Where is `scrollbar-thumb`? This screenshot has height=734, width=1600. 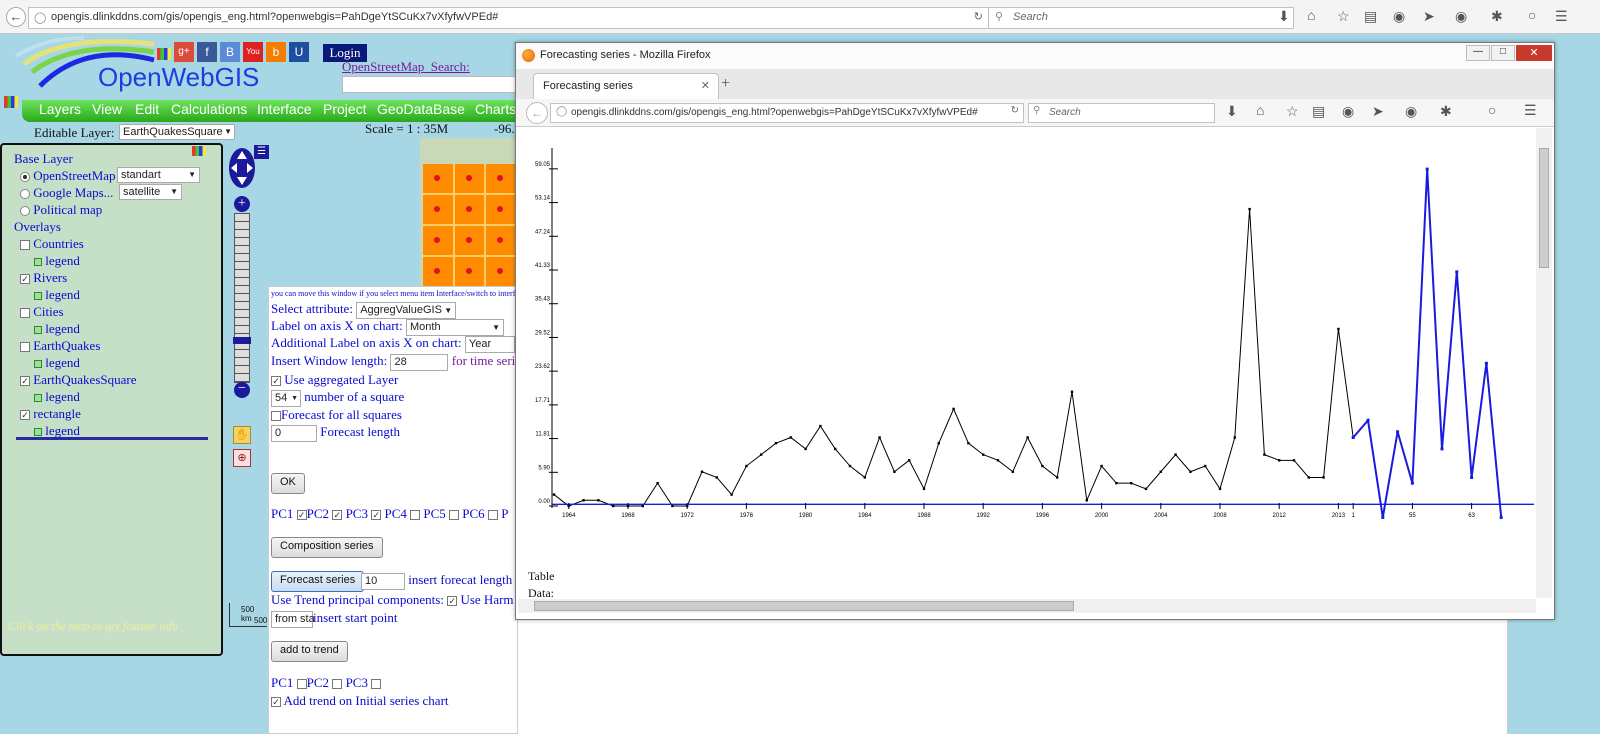
scrollbar-thumb is located at coordinates (1544, 208).